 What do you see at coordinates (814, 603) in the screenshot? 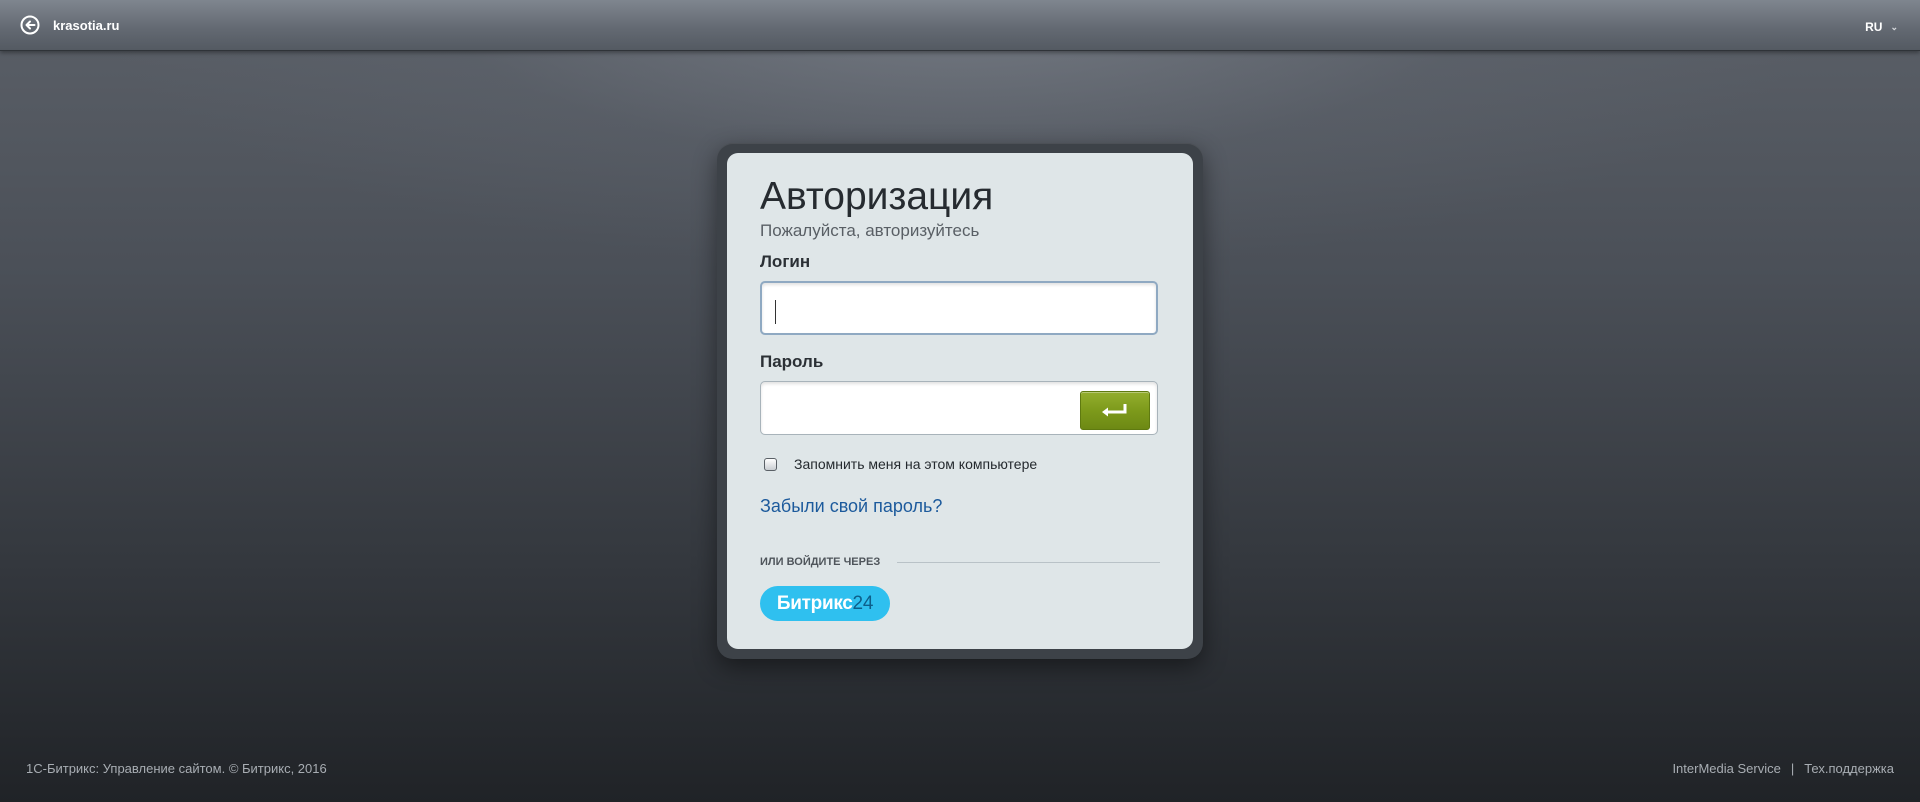
I see `bitrix24-text: Битрикс` at bounding box center [814, 603].